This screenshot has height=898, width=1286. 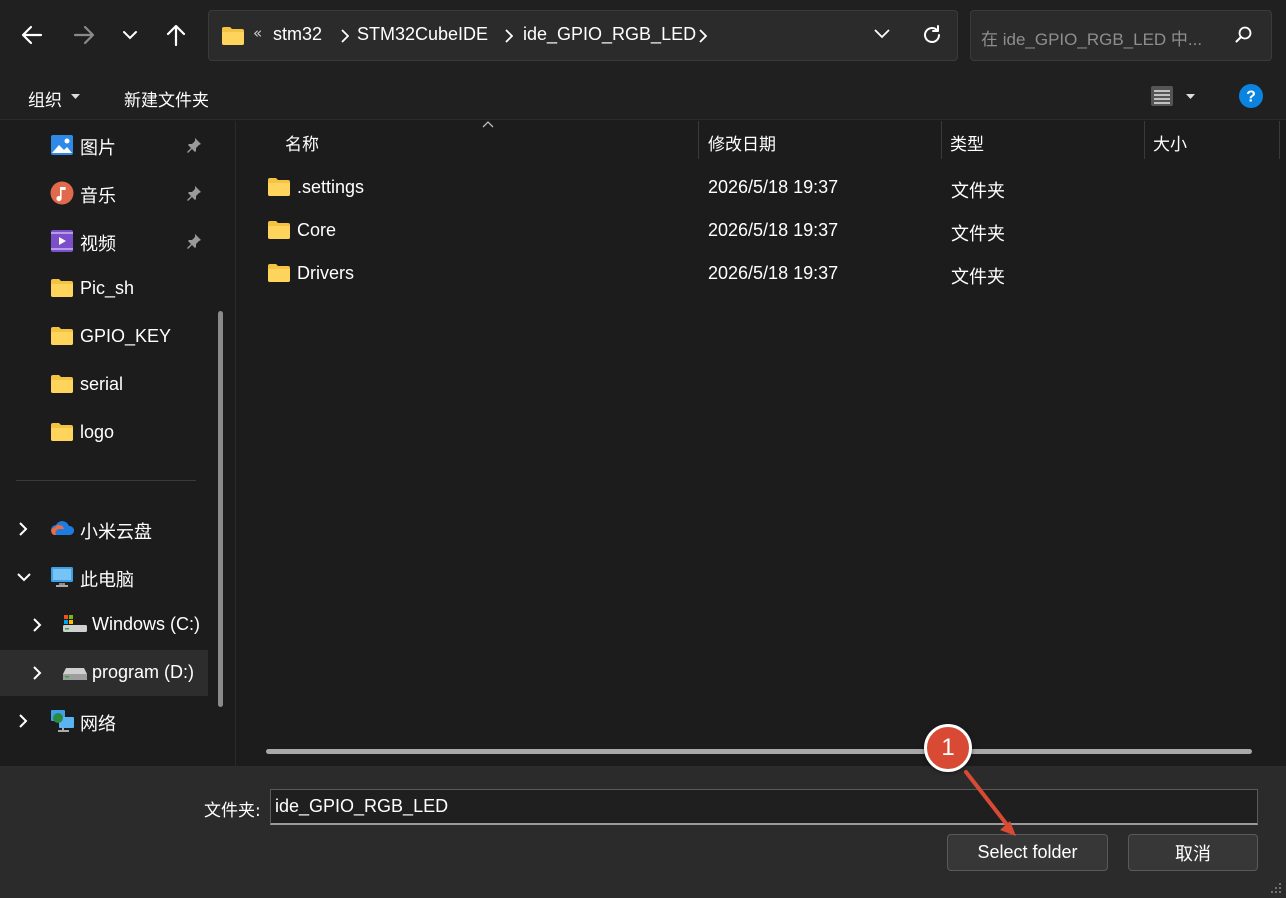 I want to click on sidebar-item-videos: 视频, so click(x=104, y=241).